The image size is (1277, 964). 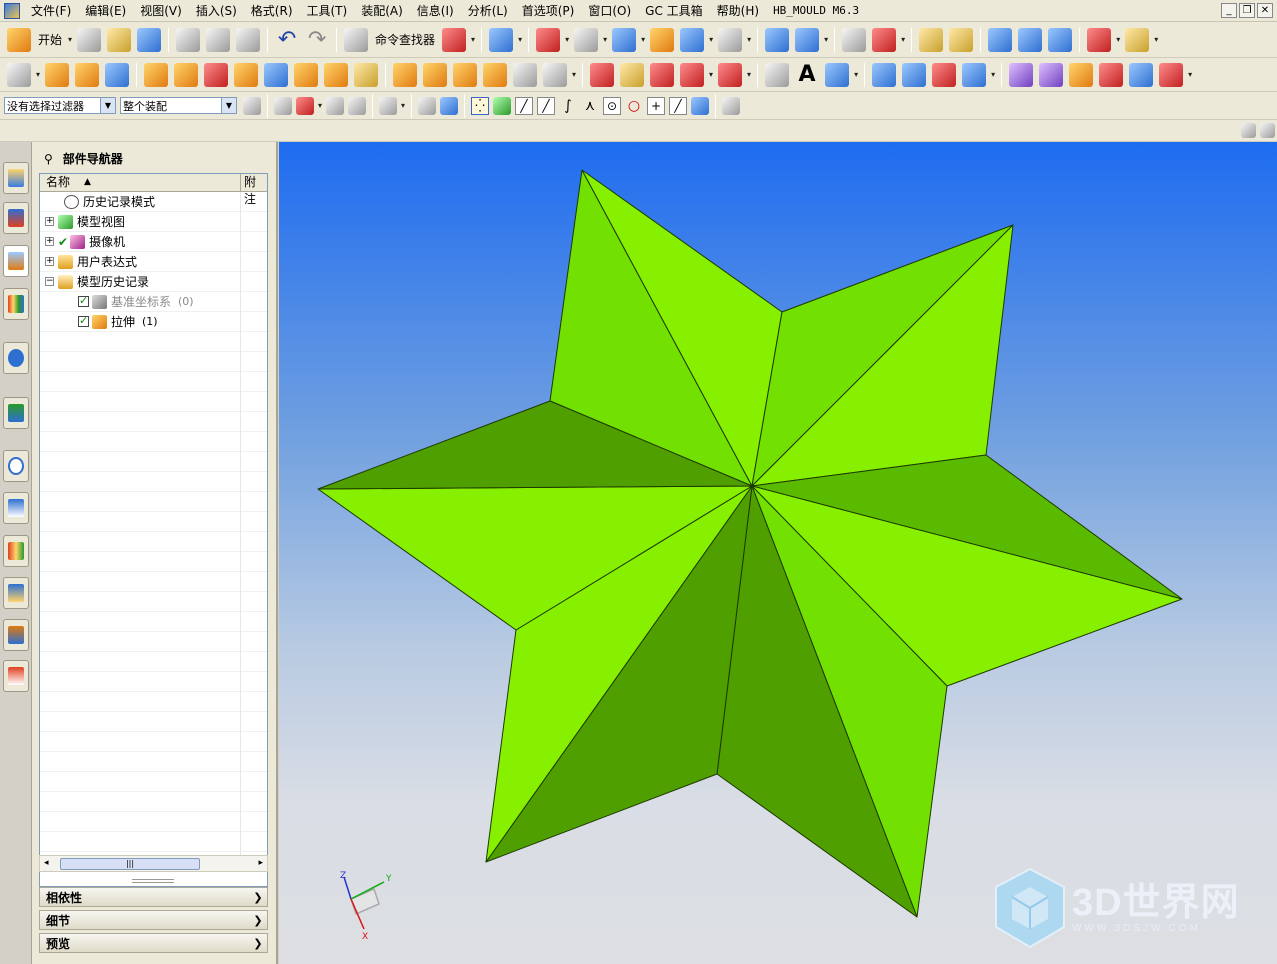 What do you see at coordinates (731, 105) in the screenshot?
I see `bounding-box-icon` at bounding box center [731, 105].